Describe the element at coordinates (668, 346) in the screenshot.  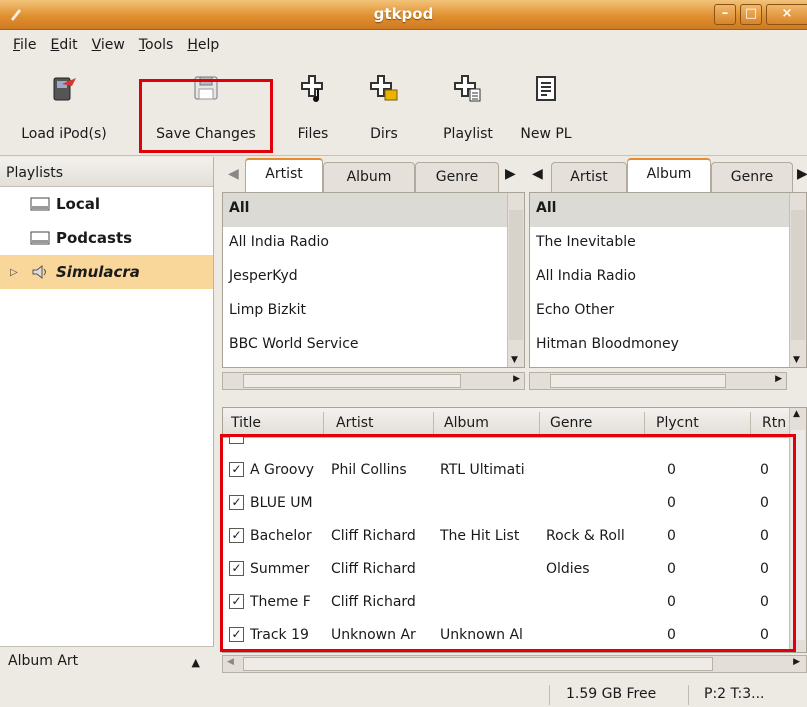
I see `list-item: Hitman Bloodmoney` at that location.